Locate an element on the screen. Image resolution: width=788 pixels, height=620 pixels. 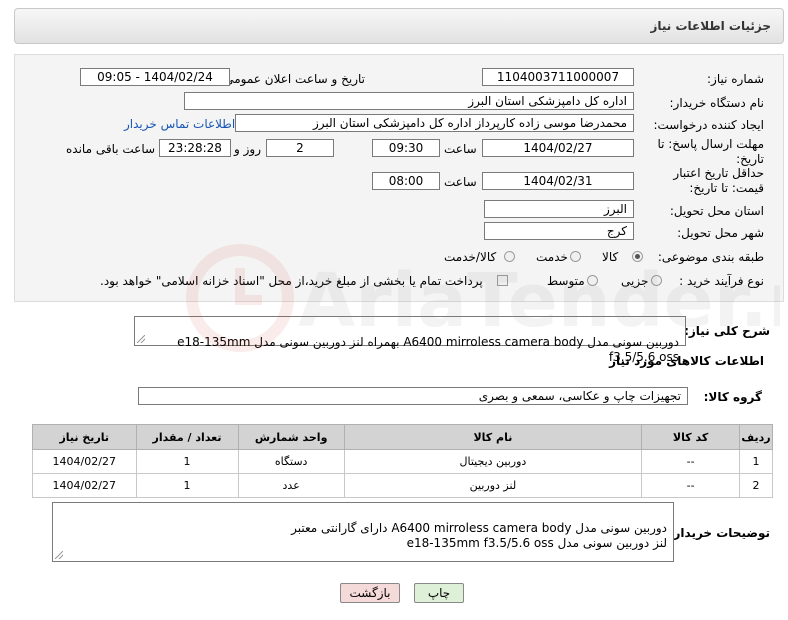
category-option-goods: کالا is located at coordinates (610, 257).